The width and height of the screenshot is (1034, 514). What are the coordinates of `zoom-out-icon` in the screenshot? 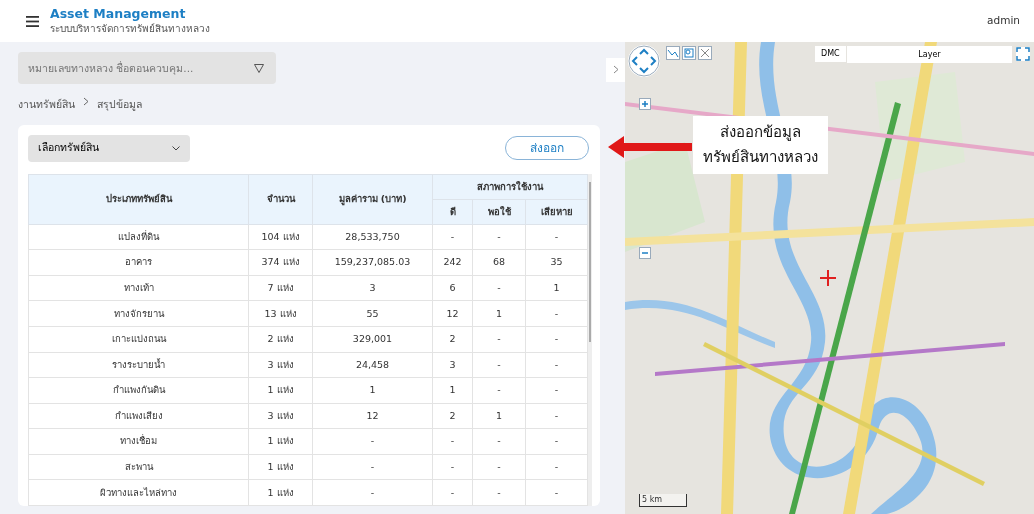 It's located at (645, 253).